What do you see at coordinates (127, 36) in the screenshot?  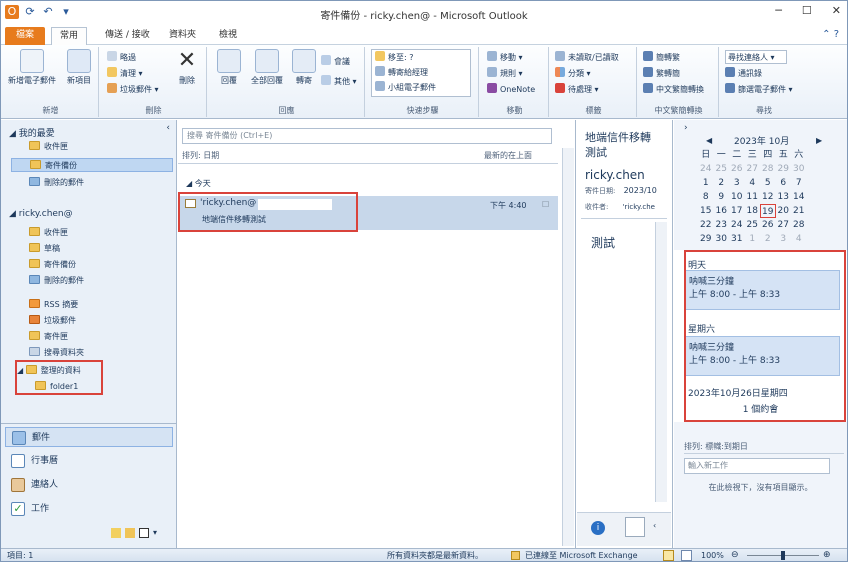 I see `tab-send-receive: 傳送 / 接收` at bounding box center [127, 36].